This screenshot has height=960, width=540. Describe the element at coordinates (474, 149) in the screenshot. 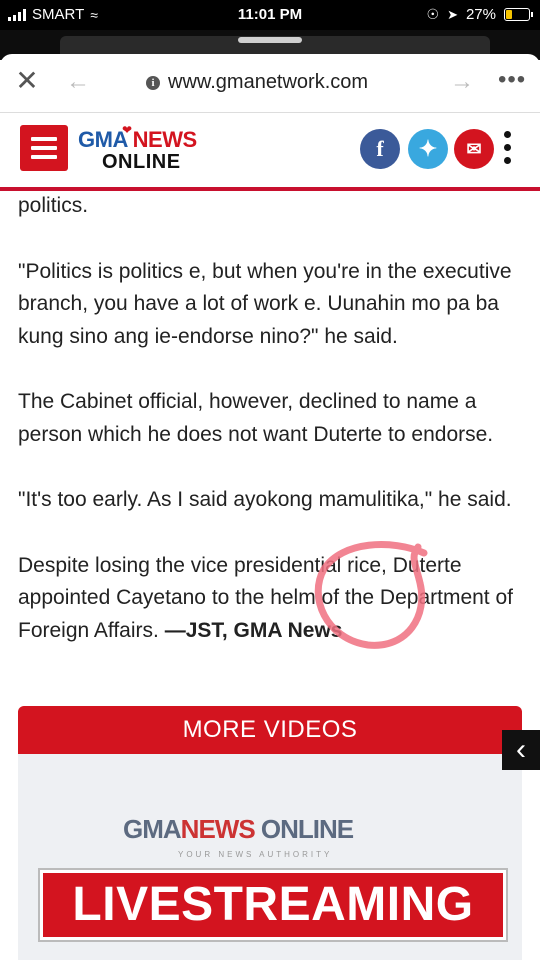

I see `email-share-icon: ✉` at that location.